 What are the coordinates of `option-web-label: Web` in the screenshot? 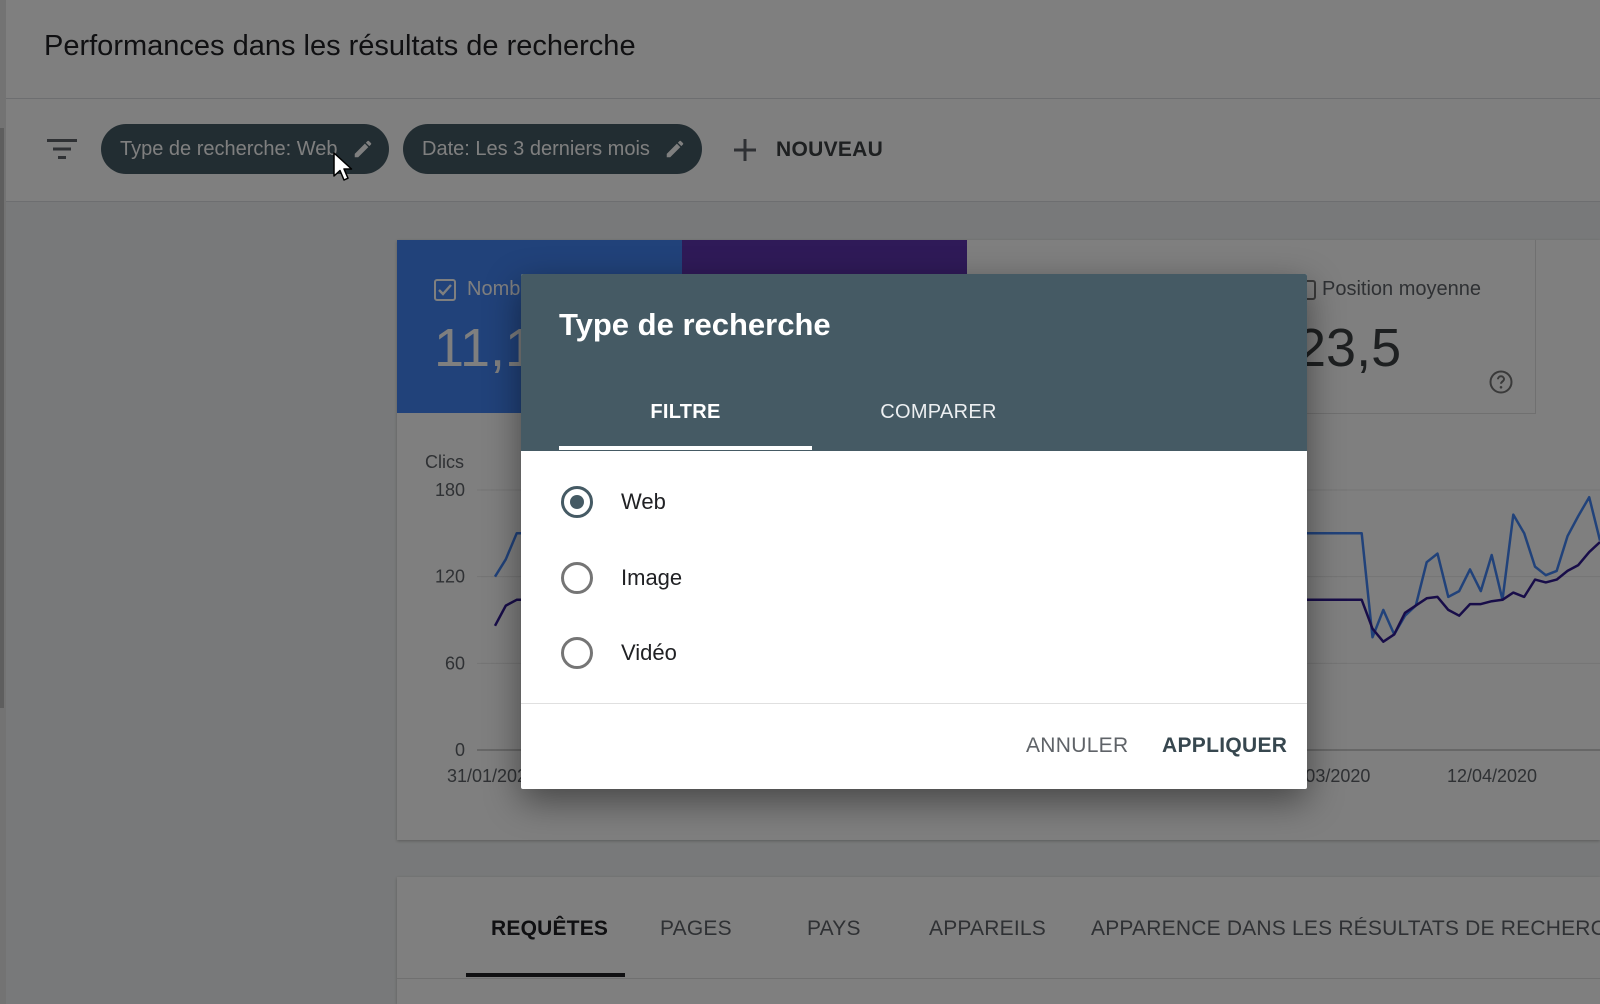 It's located at (643, 501).